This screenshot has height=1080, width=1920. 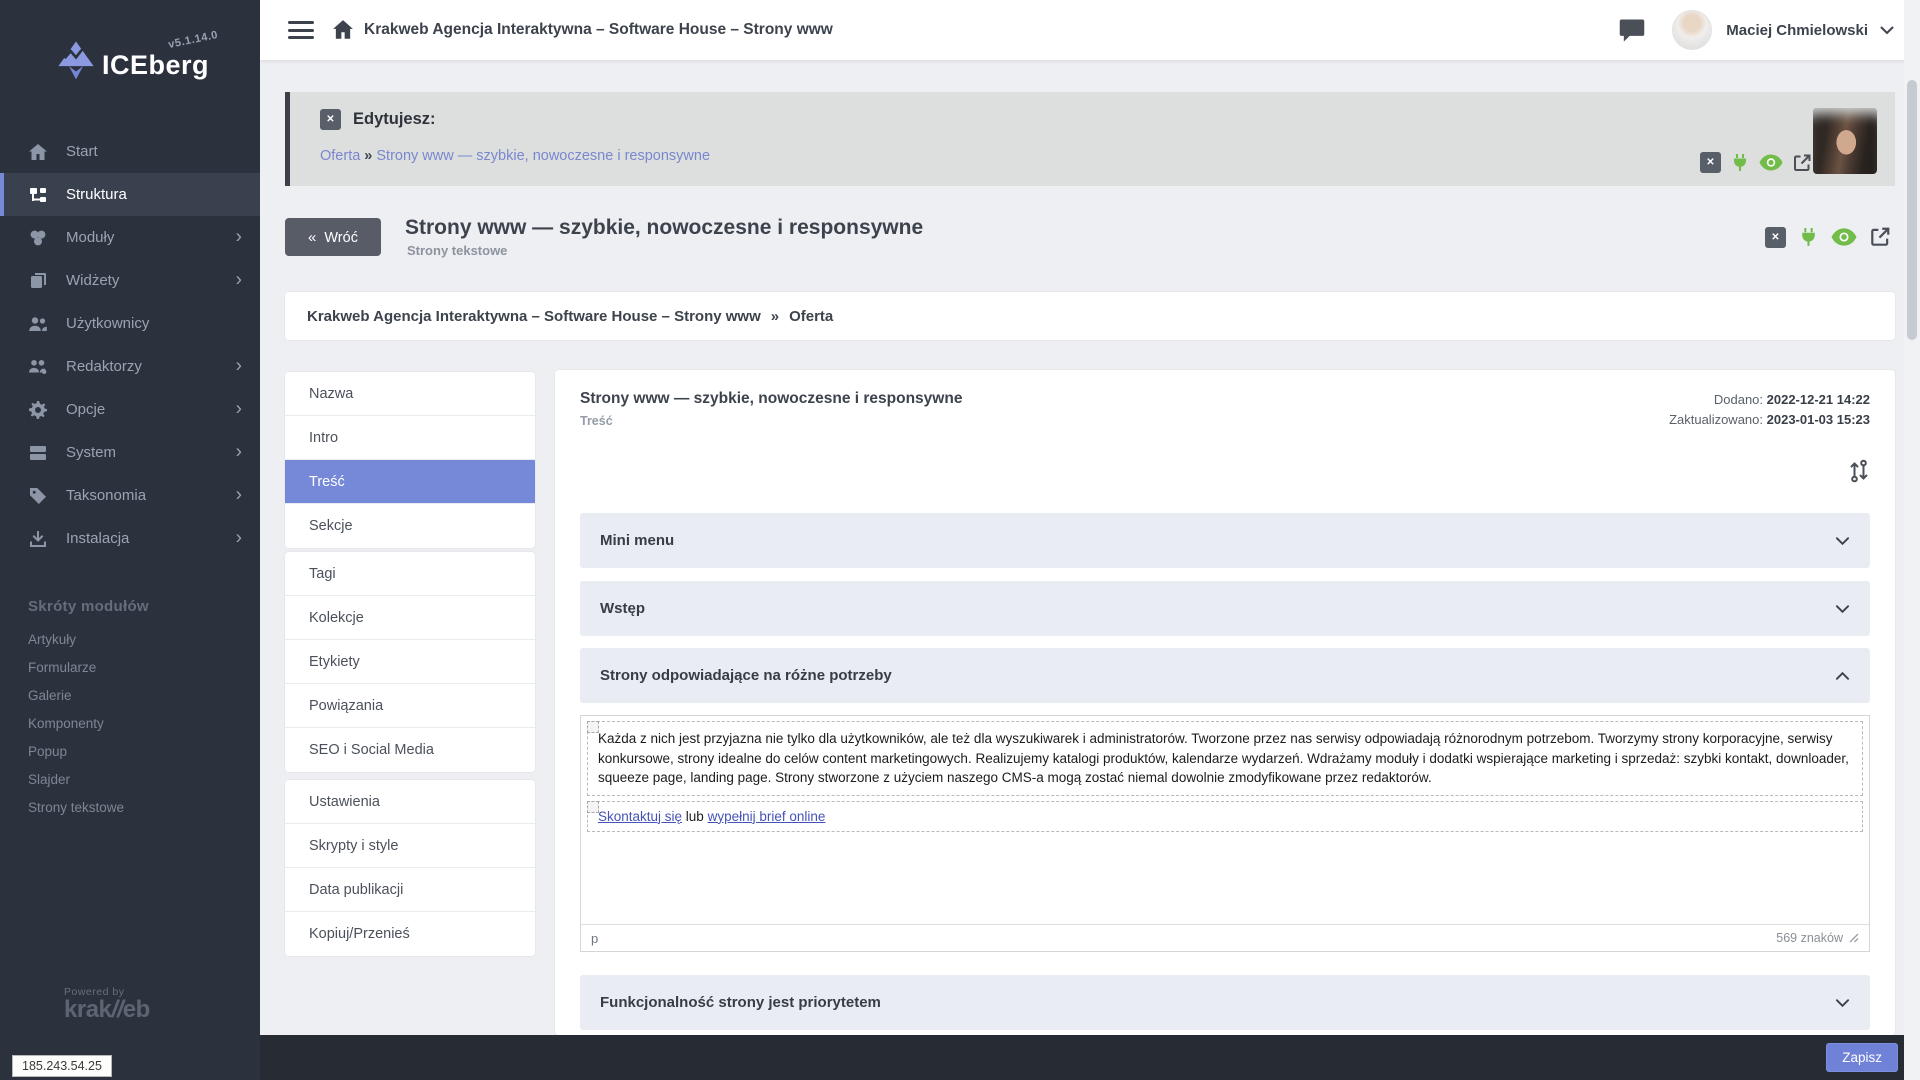 I want to click on contact-link: Skontaktuj się, so click(x=640, y=816).